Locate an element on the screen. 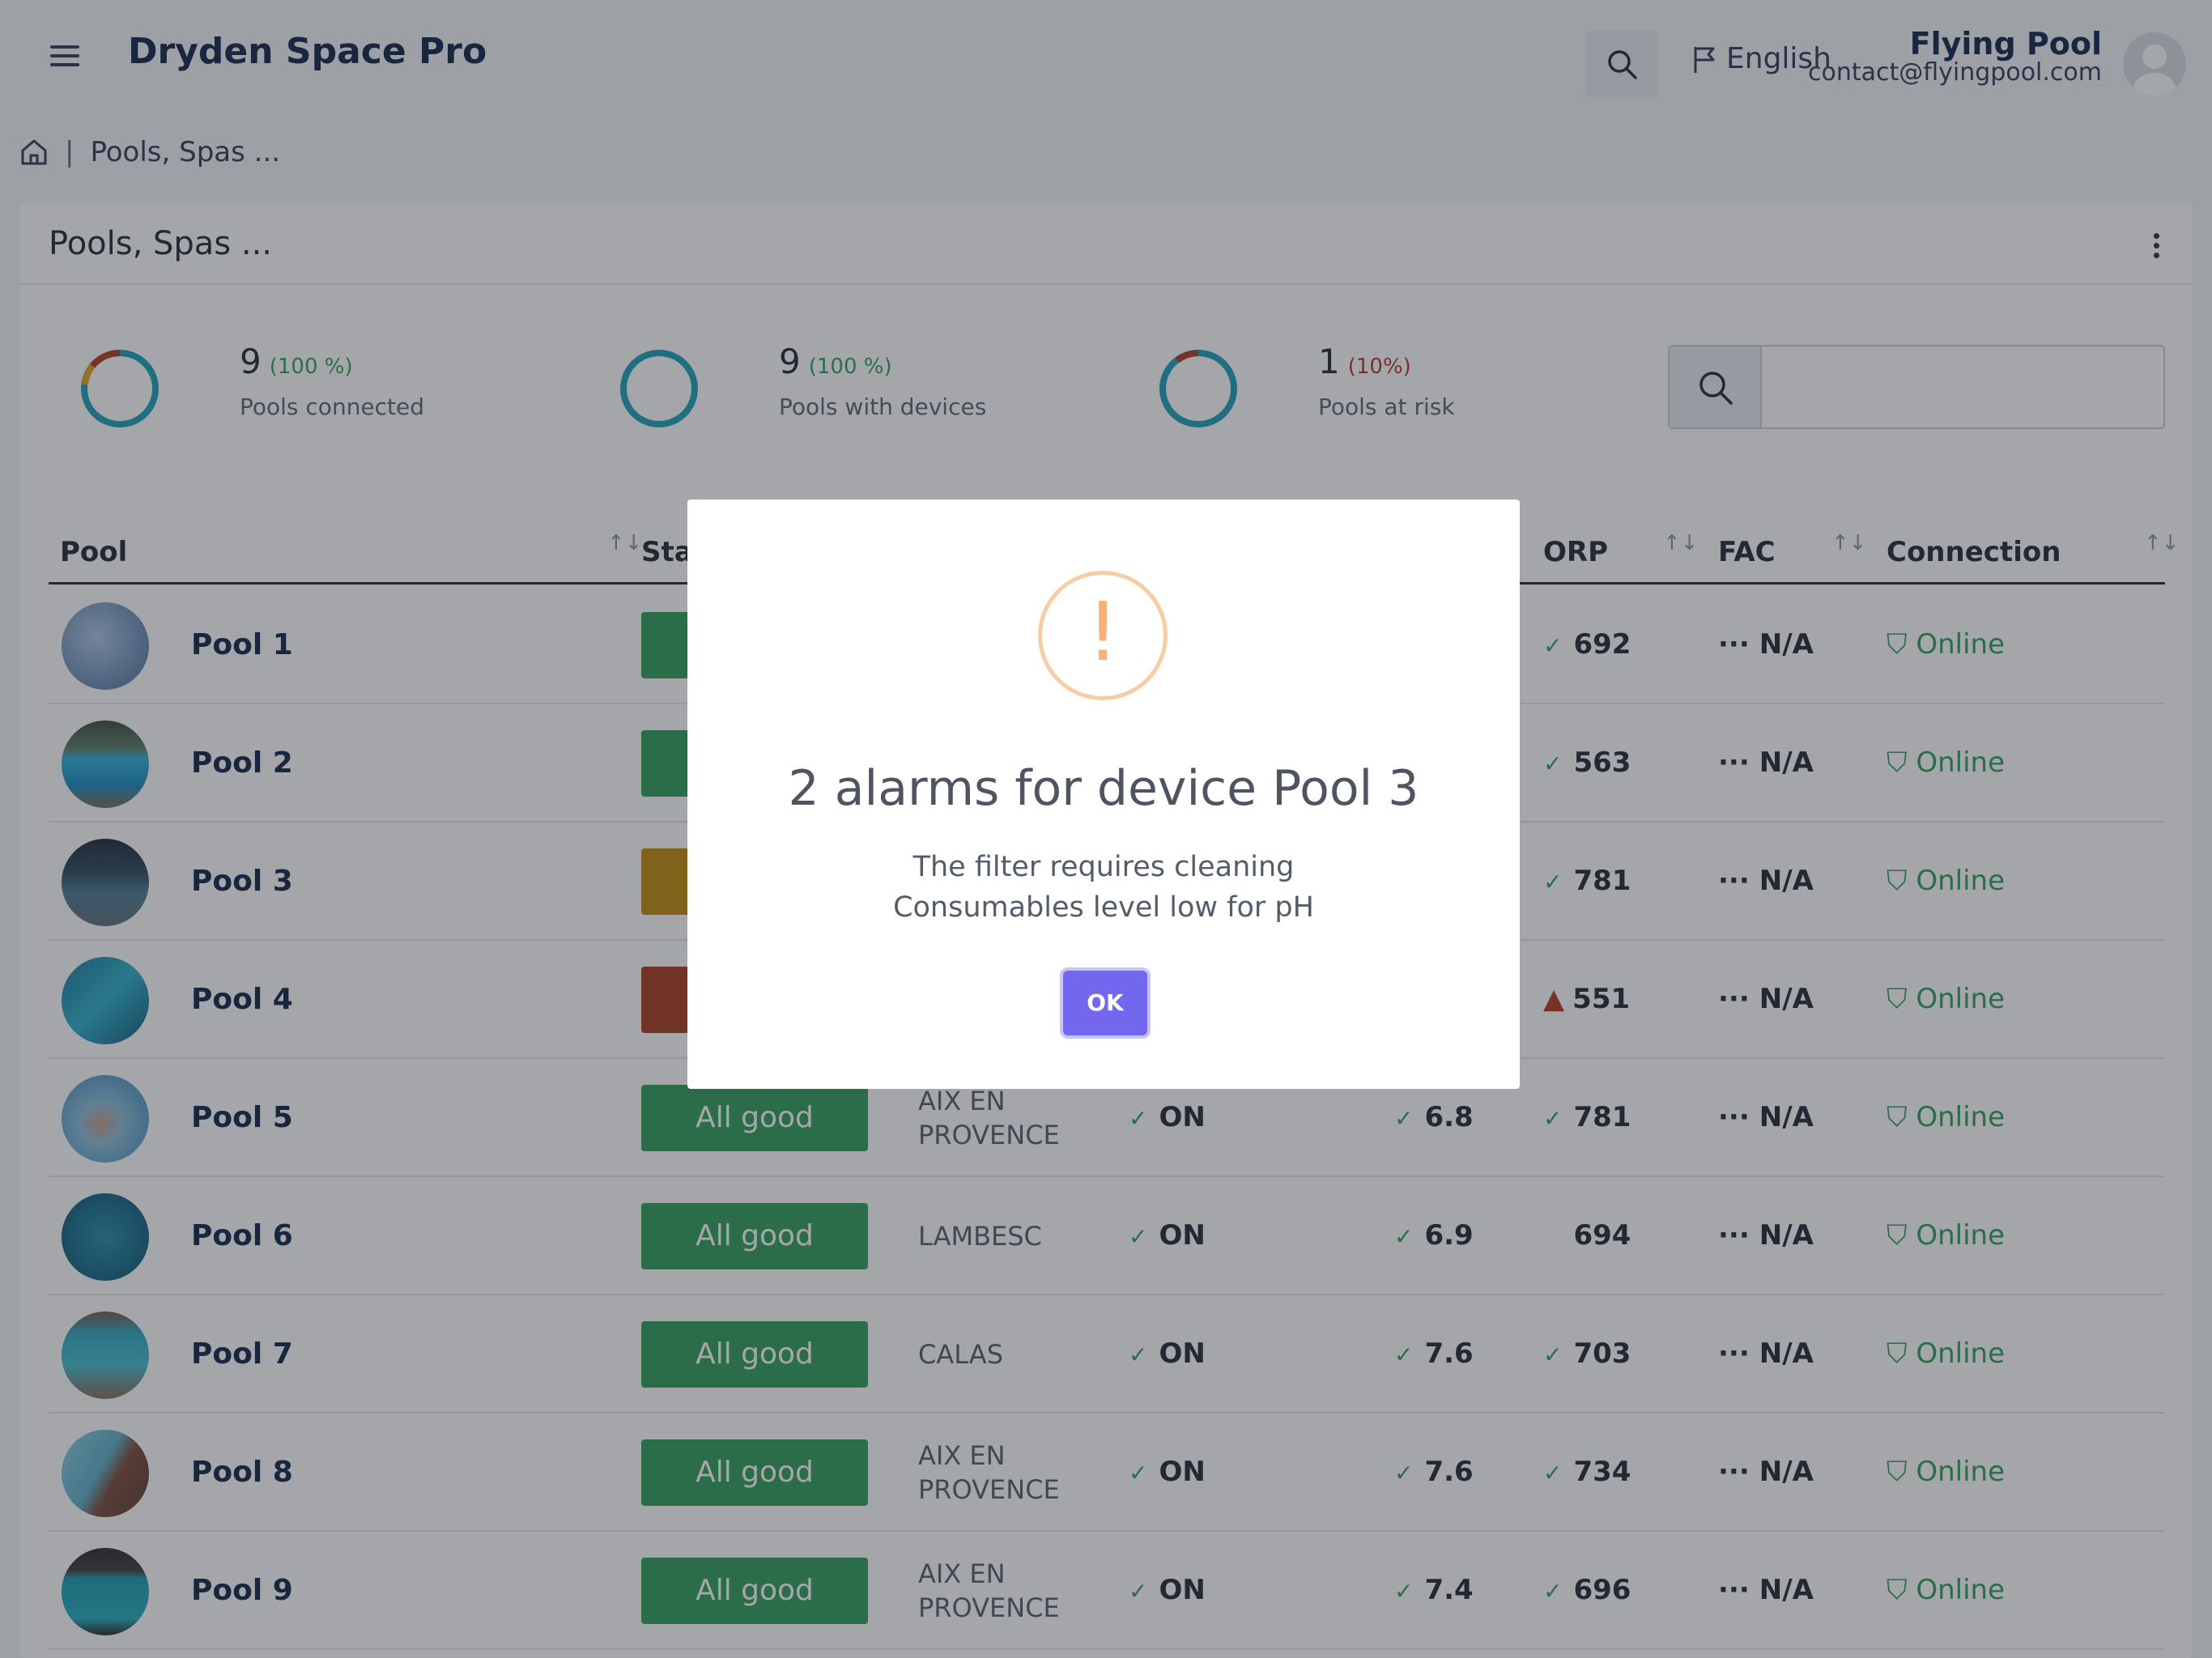 The image size is (2212, 1658). dialog-title: 2 alarms for device Pool 3 is located at coordinates (1104, 788).